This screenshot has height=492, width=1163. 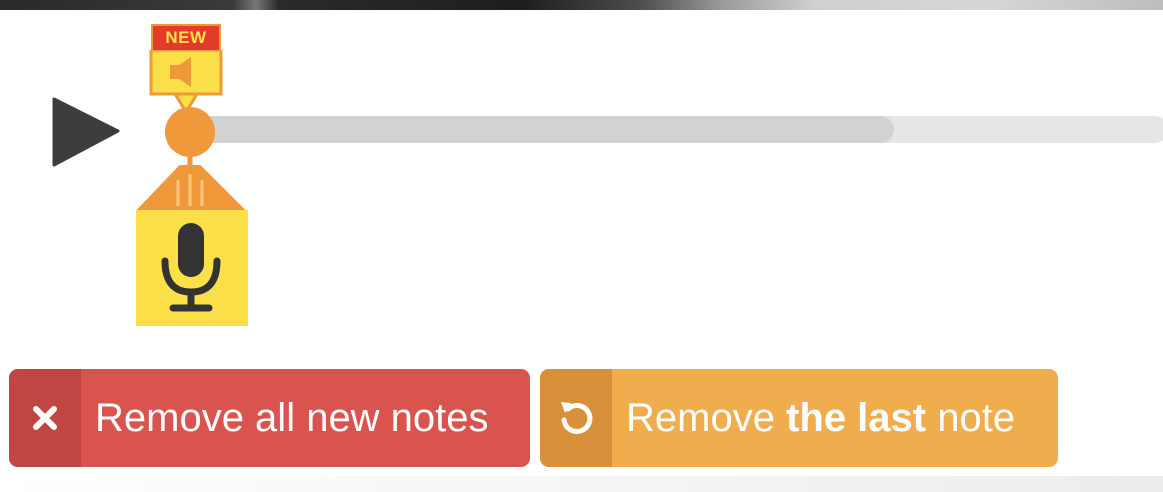 What do you see at coordinates (186, 38) in the screenshot?
I see `new-badge: NEW` at bounding box center [186, 38].